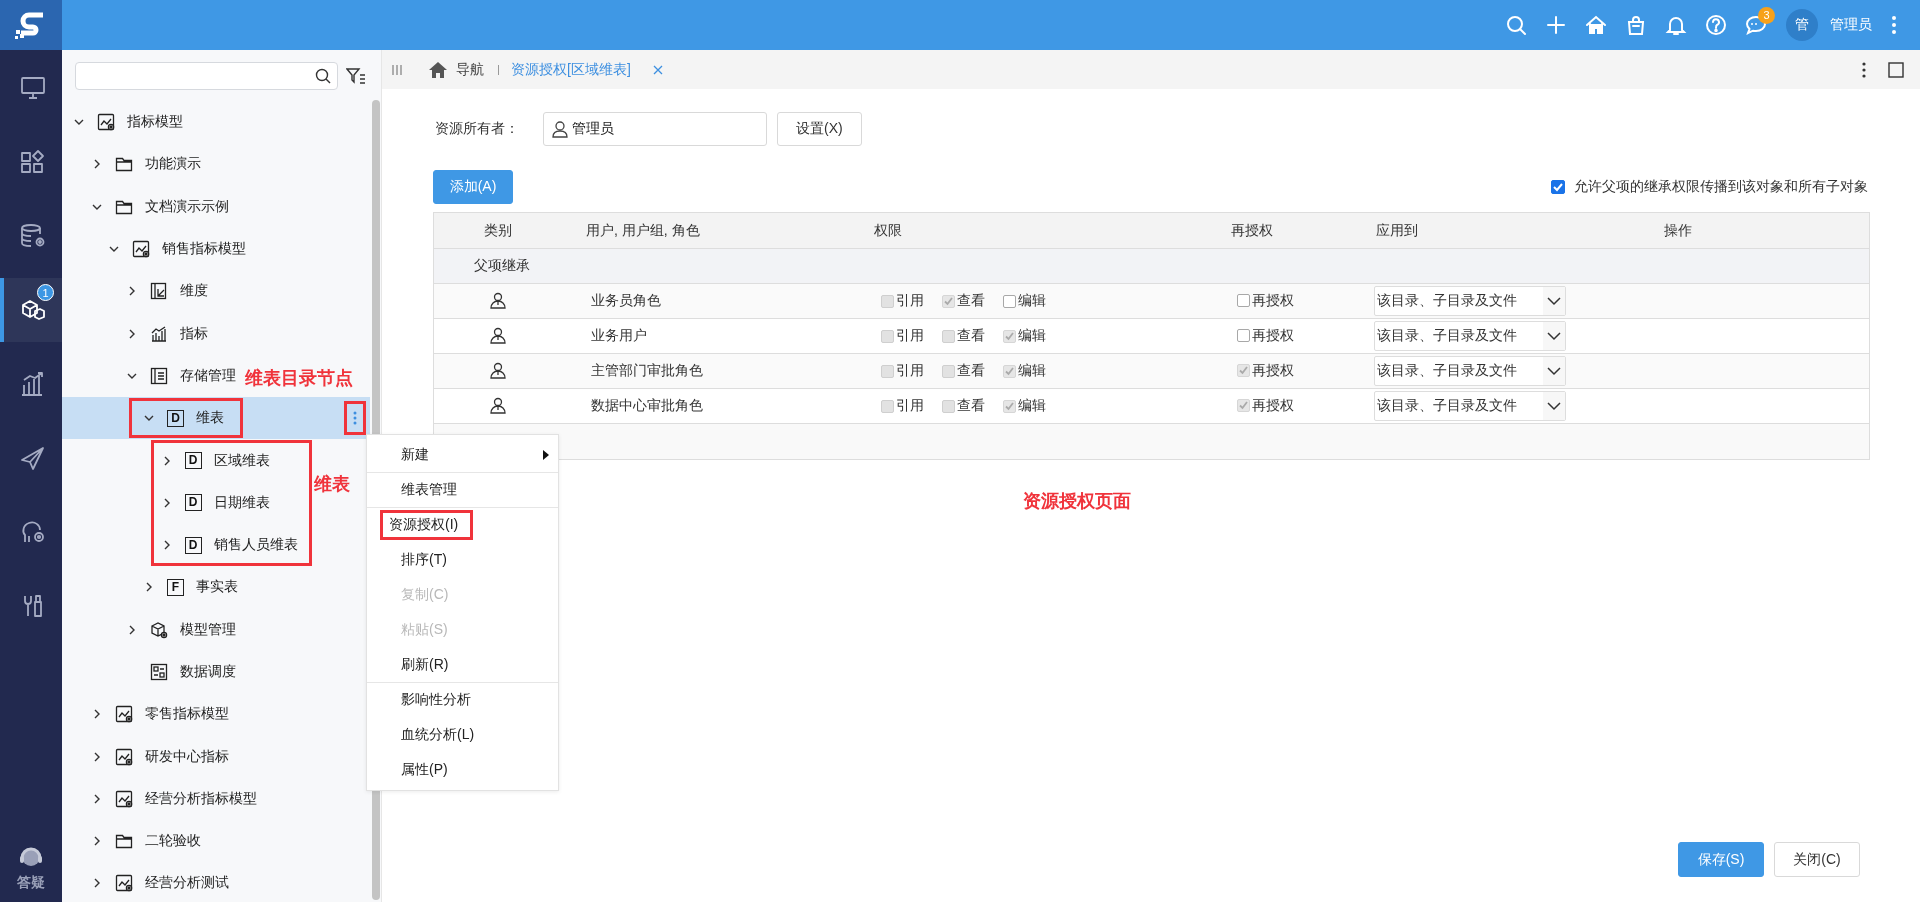 The height and width of the screenshot is (902, 1920). Describe the element at coordinates (397, 69) in the screenshot. I see `vertical-bars-icon` at that location.